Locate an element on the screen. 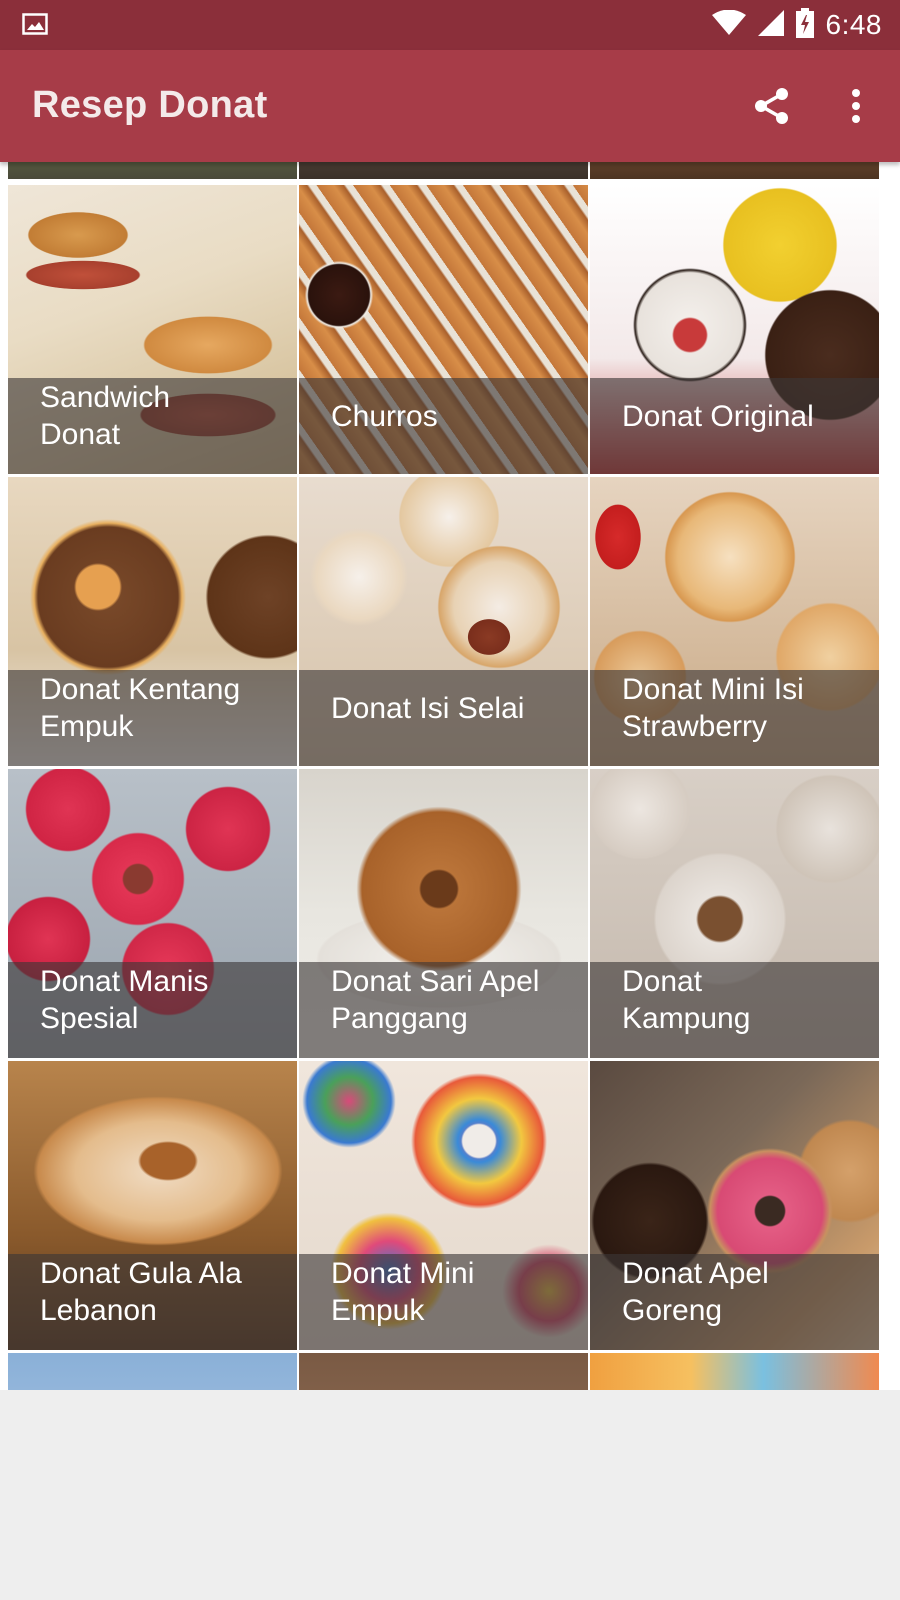  recipe-tile: Donat Sari Apel Panggang is located at coordinates (443, 913).